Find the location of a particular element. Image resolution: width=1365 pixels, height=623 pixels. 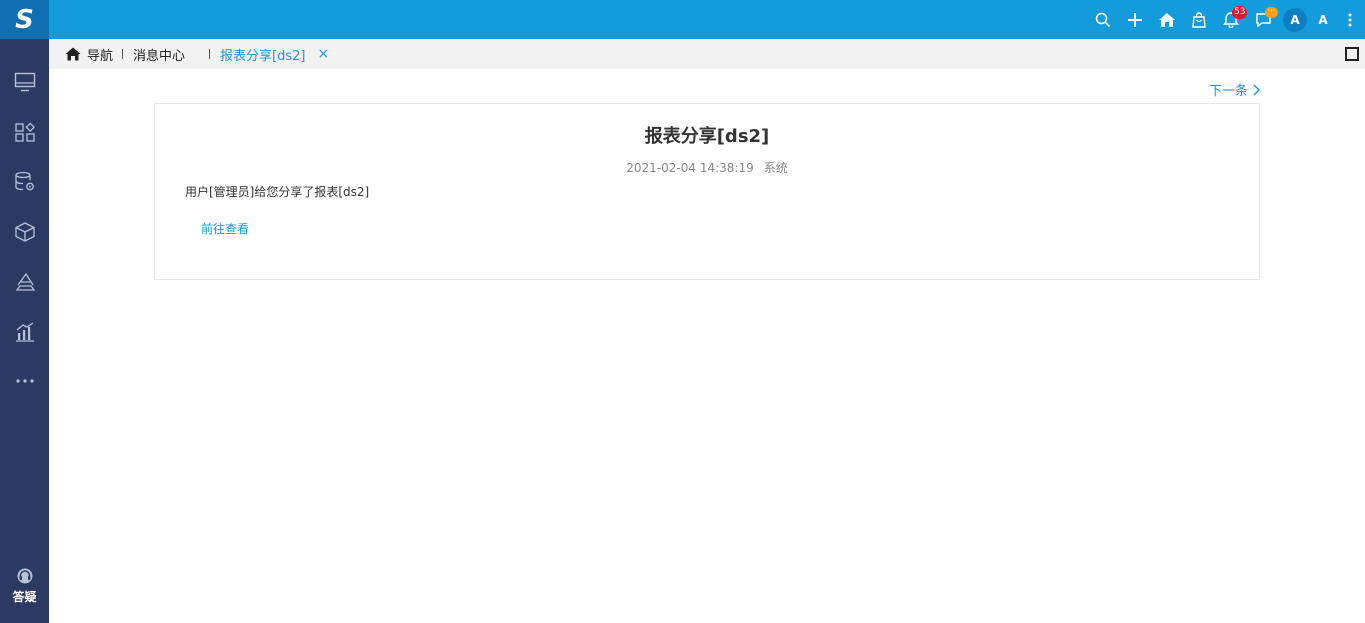

more-icon is located at coordinates (24, 381).